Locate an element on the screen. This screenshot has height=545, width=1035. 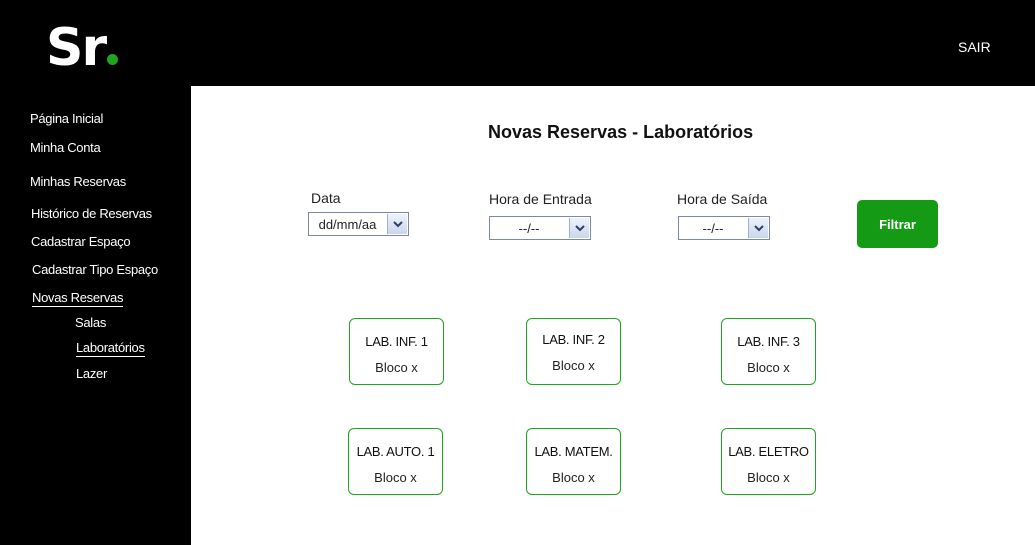
lab-card: LAB. INF. 2 Bloco x is located at coordinates (573, 351).